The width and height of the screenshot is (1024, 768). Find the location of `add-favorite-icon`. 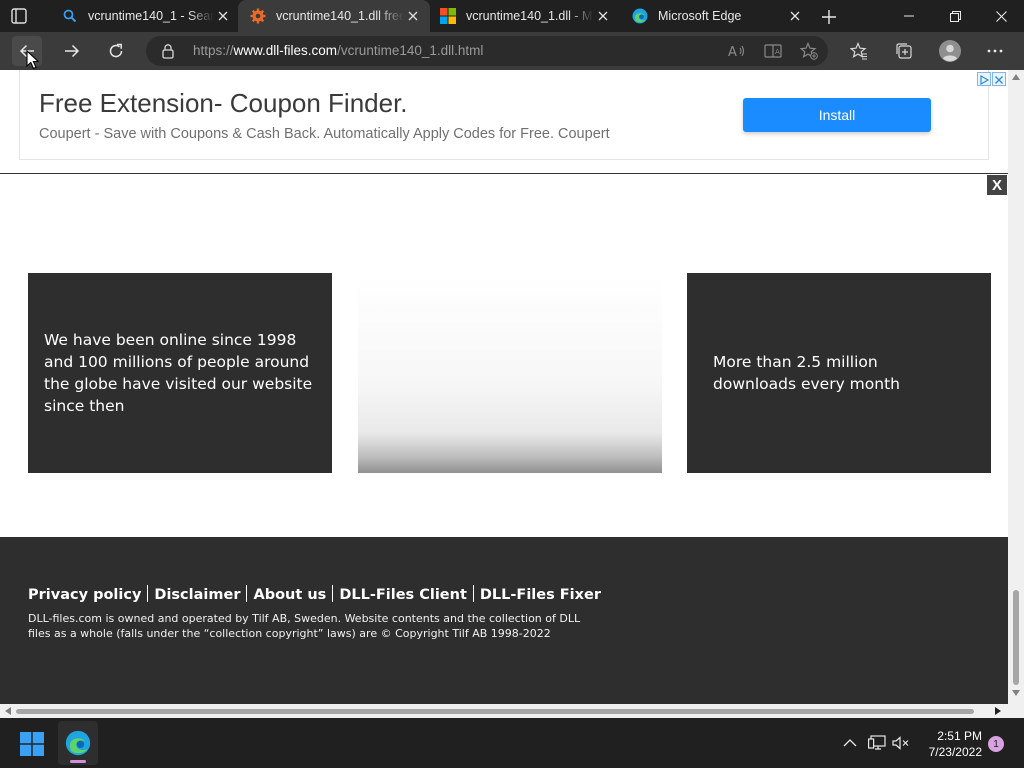

add-favorite-icon is located at coordinates (809, 51).